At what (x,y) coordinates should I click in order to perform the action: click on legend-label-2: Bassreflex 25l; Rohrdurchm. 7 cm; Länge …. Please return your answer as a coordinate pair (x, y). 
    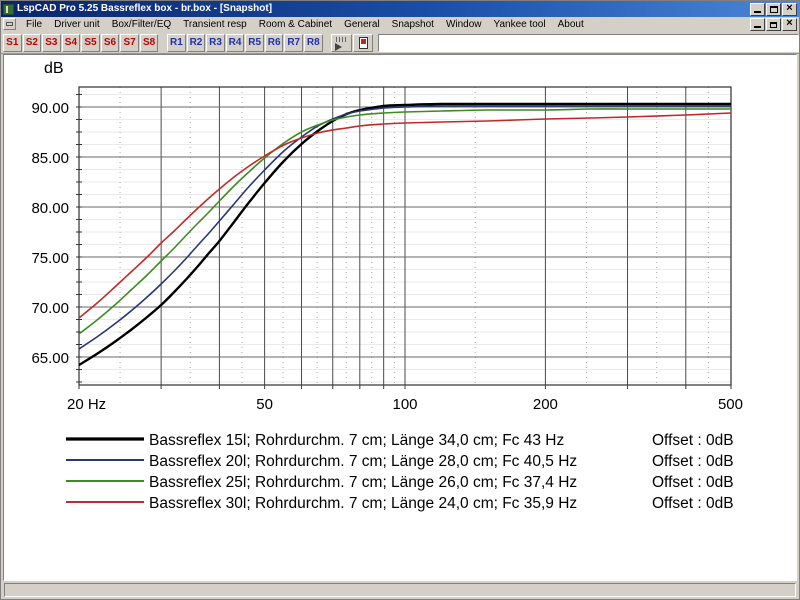
    Looking at the image, I should click on (363, 482).